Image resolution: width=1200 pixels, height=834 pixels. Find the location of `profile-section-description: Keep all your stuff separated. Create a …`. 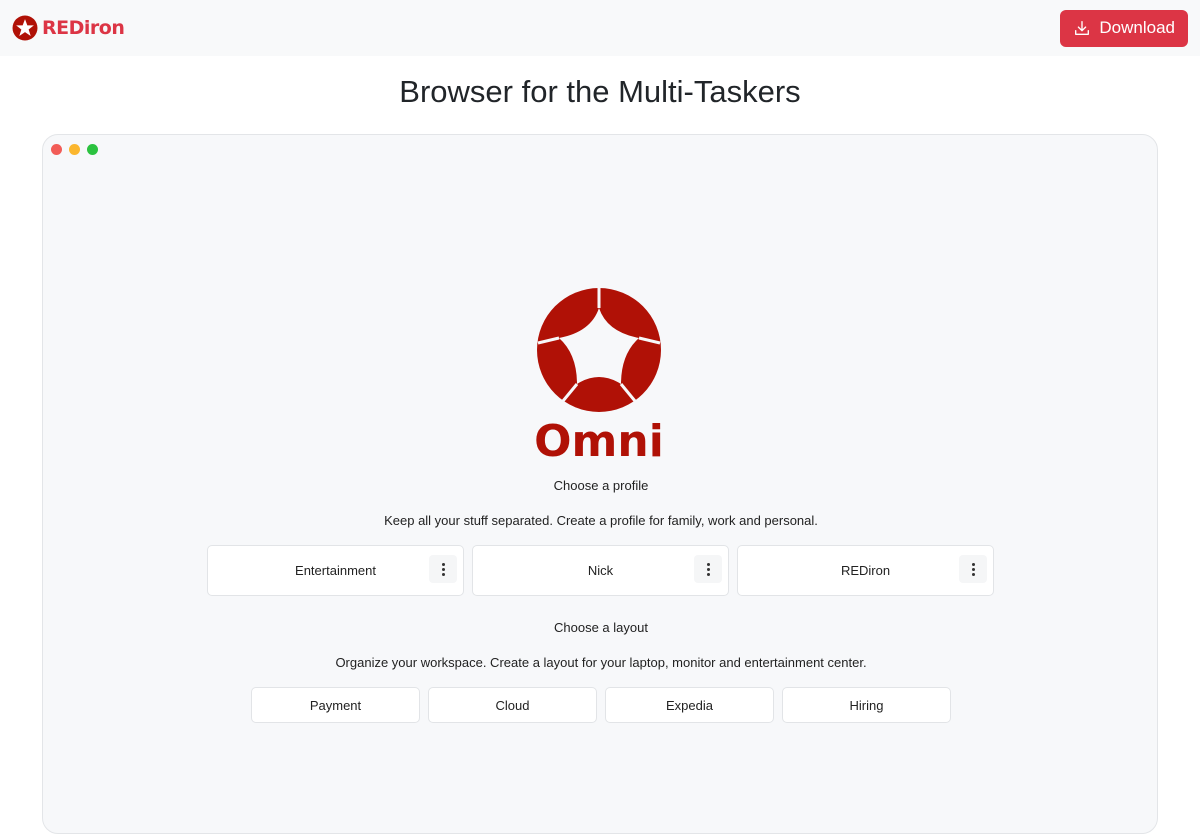

profile-section-description: Keep all your stuff separated. Create a … is located at coordinates (601, 520).